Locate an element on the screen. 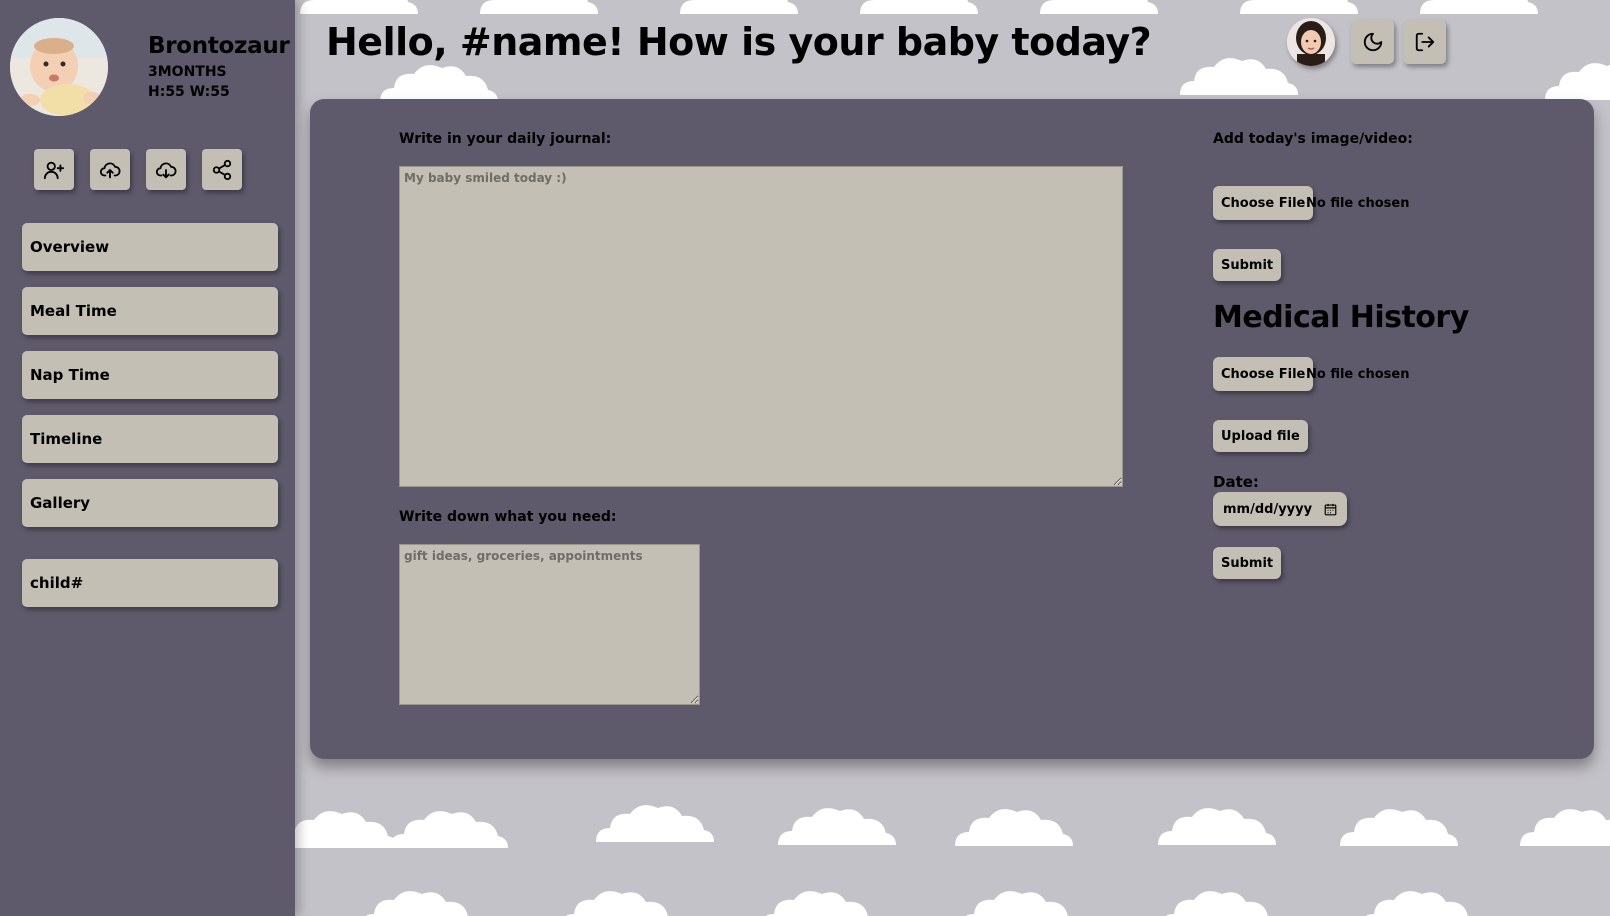 Image resolution: width=1610 pixels, height=916 pixels. download-cloud-button is located at coordinates (166, 169).